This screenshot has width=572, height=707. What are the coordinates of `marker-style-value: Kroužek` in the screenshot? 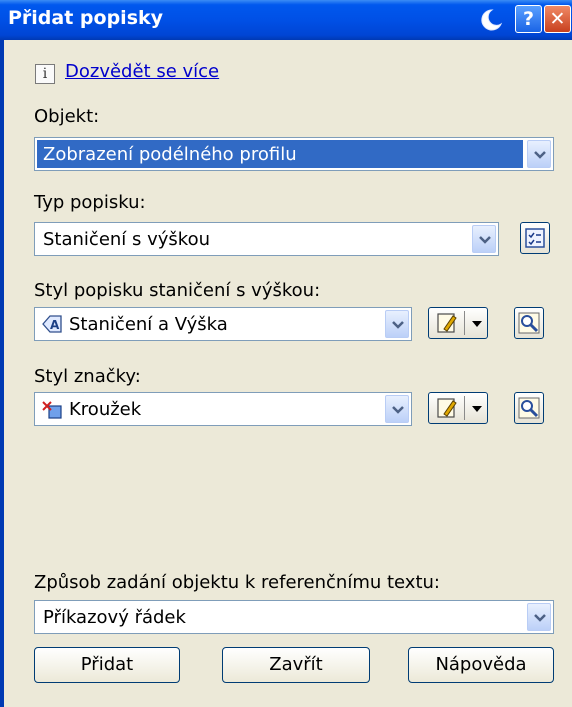 It's located at (105, 409).